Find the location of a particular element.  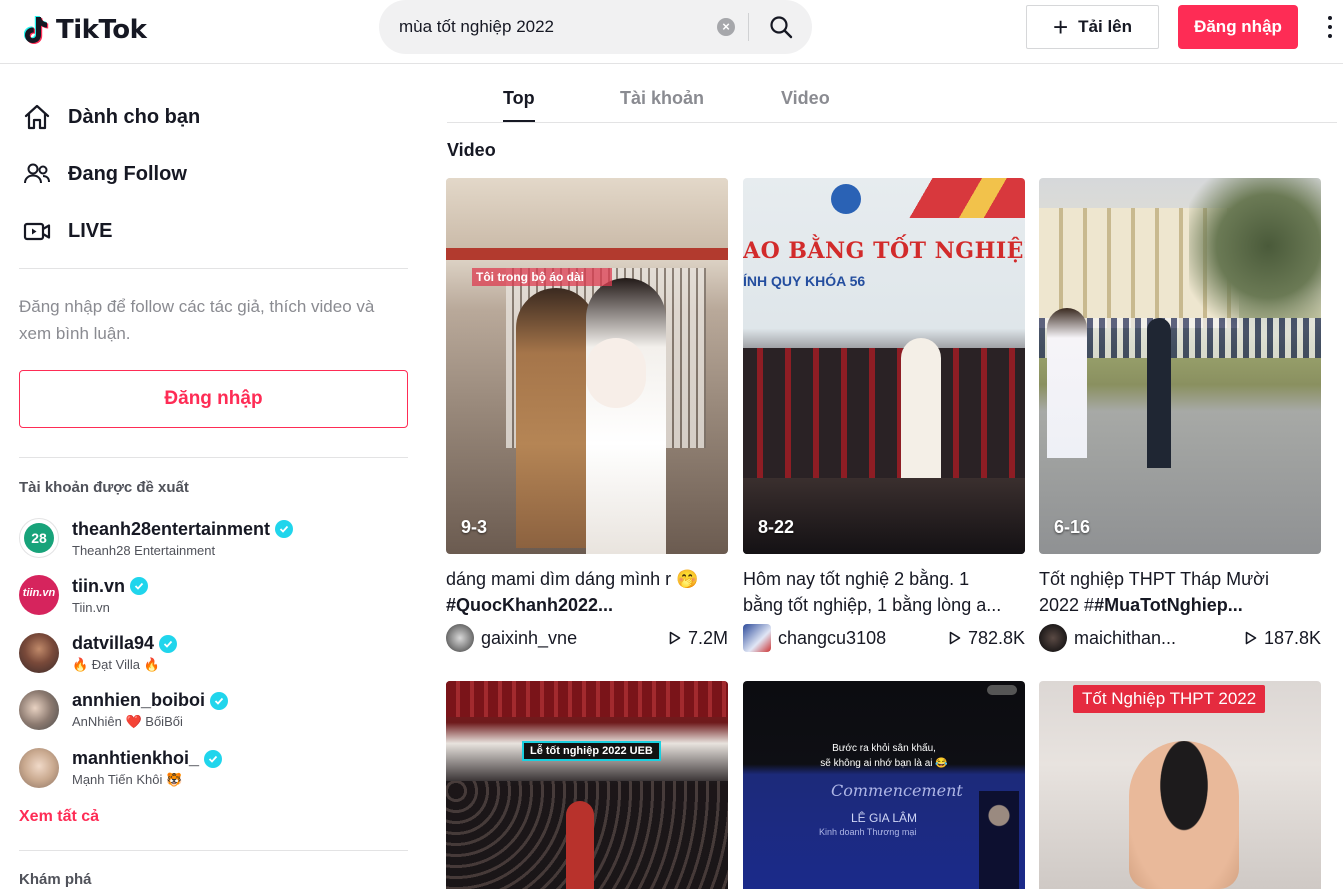

video-thumbnail: AO BẰNG TỐT NGHIỆP ÍNH QUY KHÓA 56 8-22 is located at coordinates (884, 366).